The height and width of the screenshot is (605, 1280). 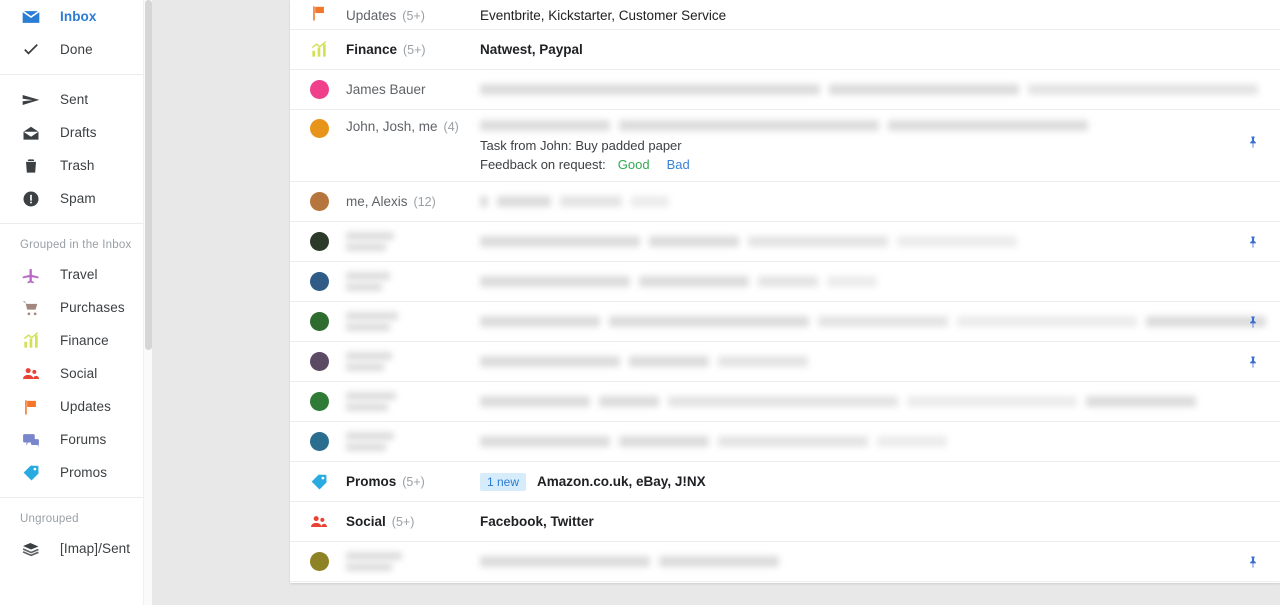 What do you see at coordinates (148, 175) in the screenshot?
I see `sidebar-scrollbar-thumb` at bounding box center [148, 175].